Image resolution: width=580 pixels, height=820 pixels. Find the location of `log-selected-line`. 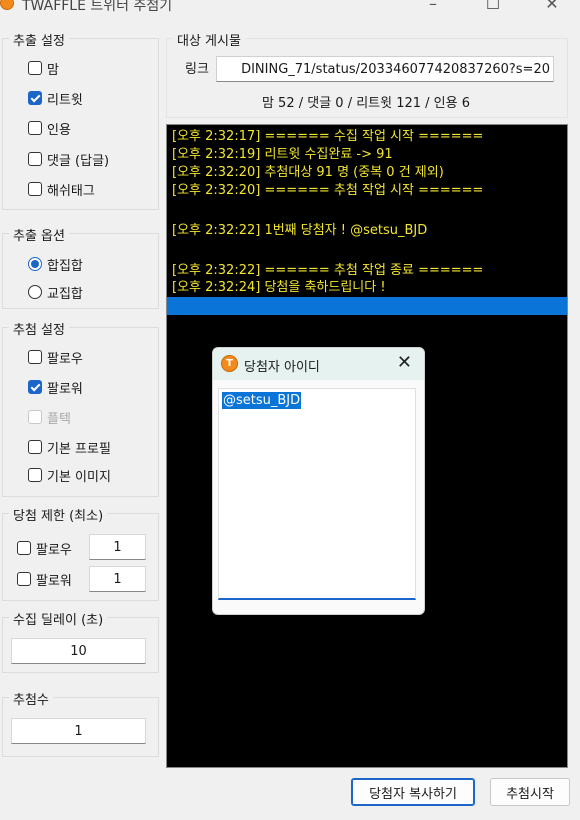

log-selected-line is located at coordinates (367, 306).